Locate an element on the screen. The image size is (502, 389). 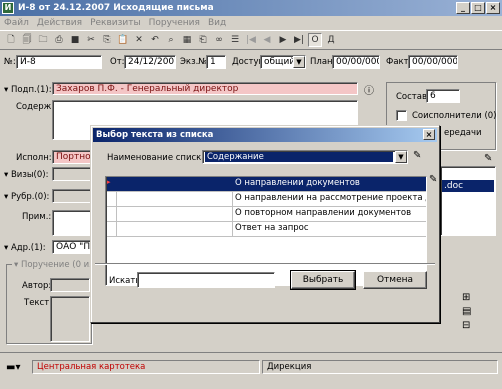
fact-date-field: 00/00/0000 is located at coordinates (433, 62).